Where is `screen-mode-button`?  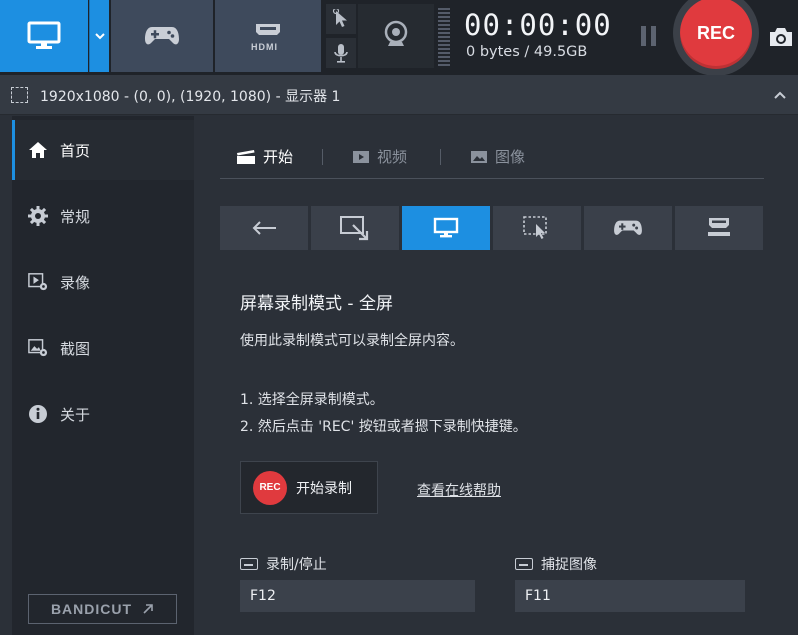 screen-mode-button is located at coordinates (44, 36).